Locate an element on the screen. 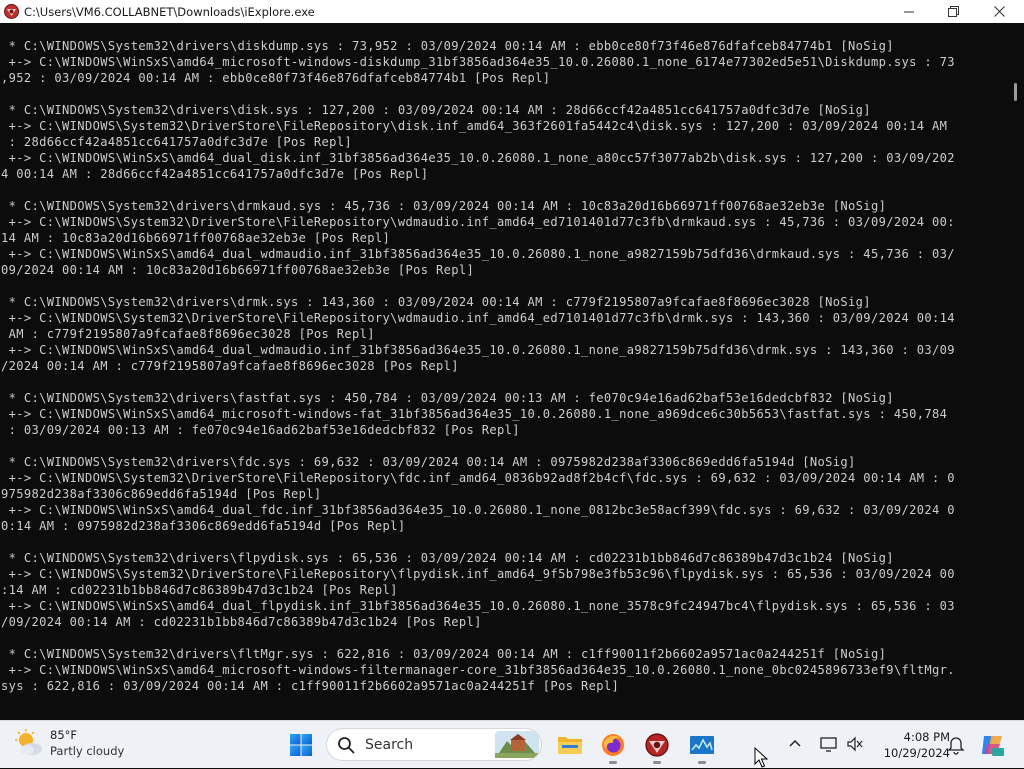 The image size is (1024, 769). search-highlight-image is located at coordinates (517, 744).